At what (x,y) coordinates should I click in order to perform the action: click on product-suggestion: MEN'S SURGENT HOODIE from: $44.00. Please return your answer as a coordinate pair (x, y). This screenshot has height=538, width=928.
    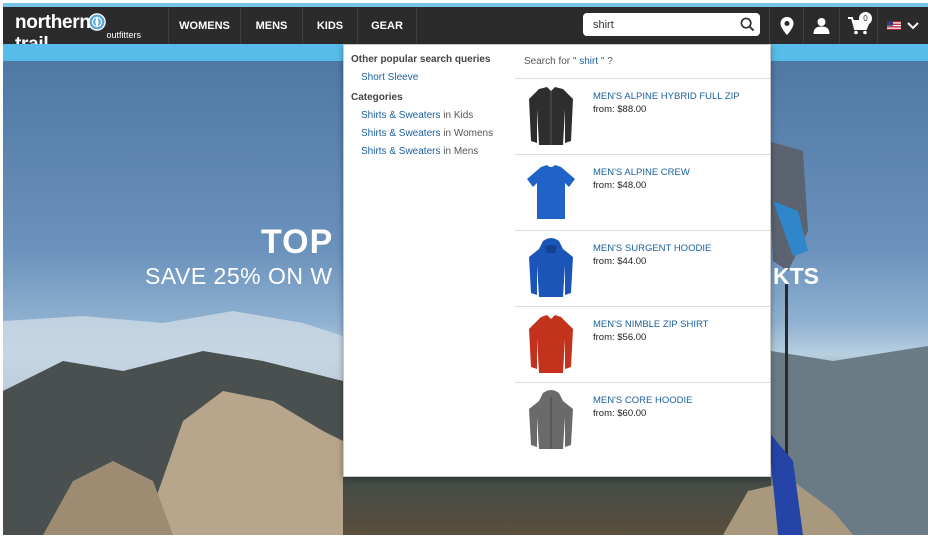
    Looking at the image, I should click on (642, 268).